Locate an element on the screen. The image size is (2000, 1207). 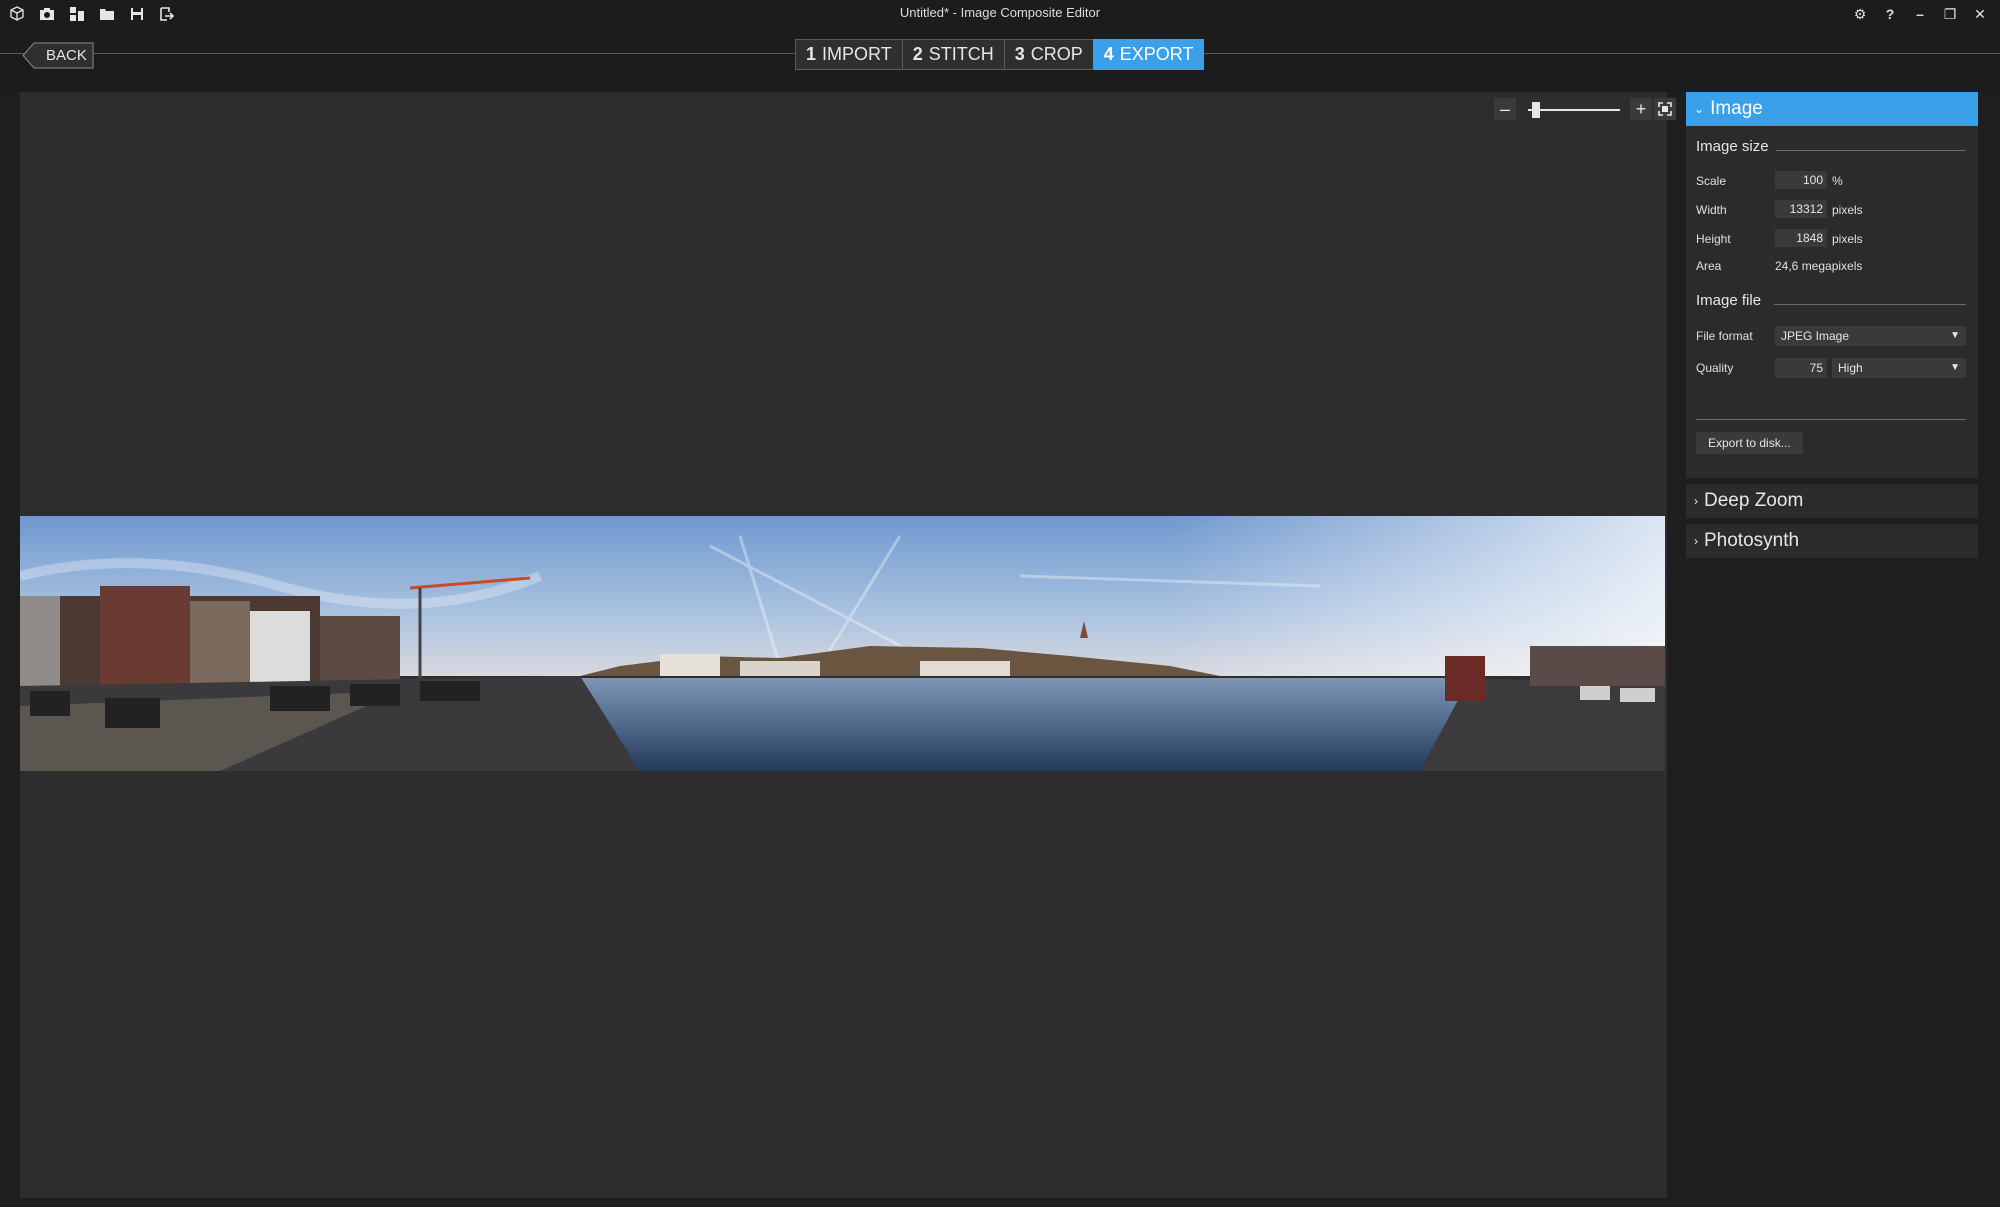
quality-level-select: High ▼ is located at coordinates (1899, 368).